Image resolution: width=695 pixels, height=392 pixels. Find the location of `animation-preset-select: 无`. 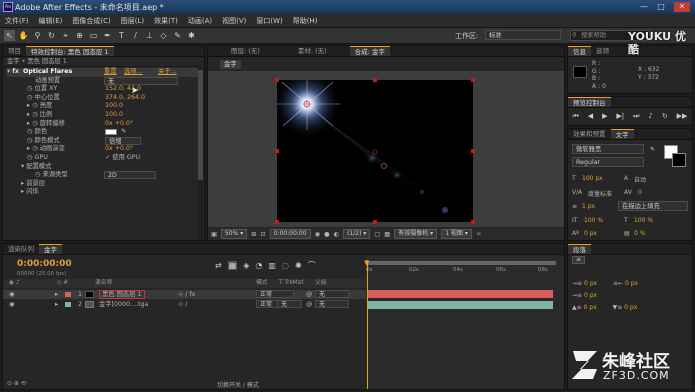

animation-preset-select: 无 is located at coordinates (141, 80).